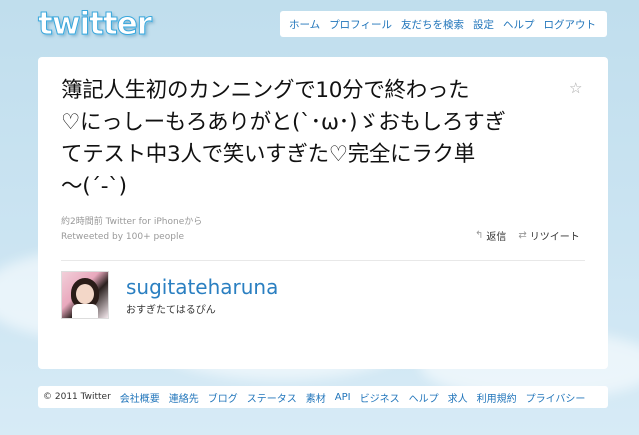 The image size is (639, 435). Describe the element at coordinates (497, 397) in the screenshot. I see `footer-link-terms: 利用規約` at that location.